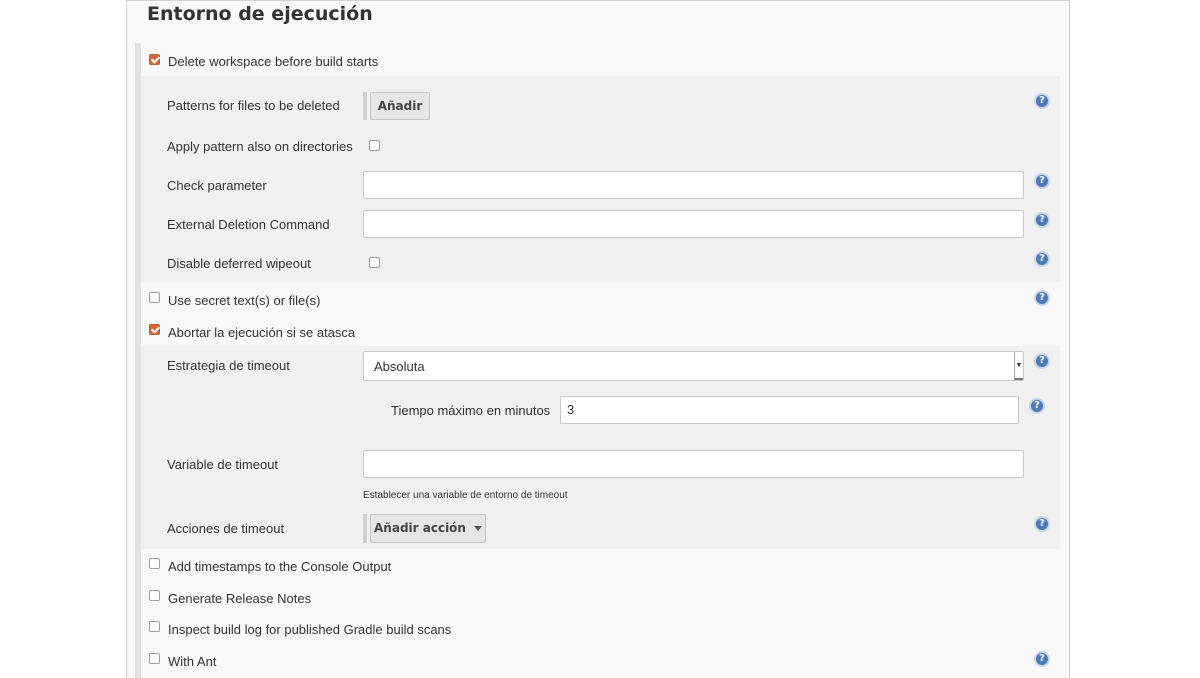  What do you see at coordinates (217, 185) in the screenshot?
I see `check-parameter-label: Check parameter` at bounding box center [217, 185].